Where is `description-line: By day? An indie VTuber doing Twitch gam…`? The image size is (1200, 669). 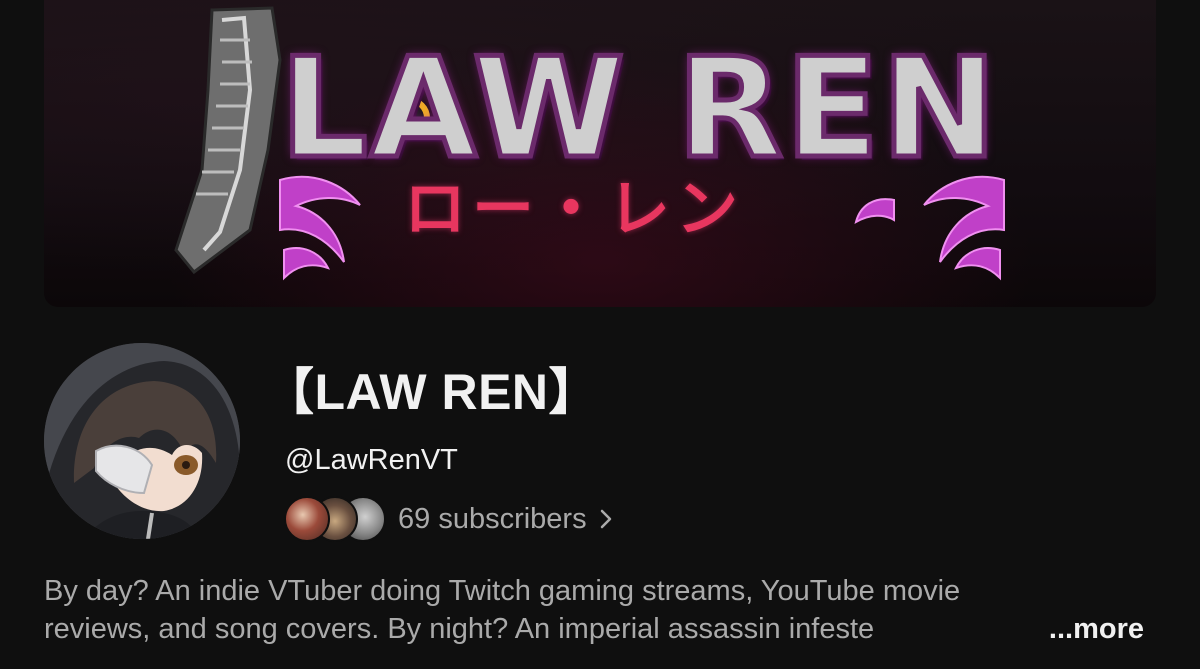 description-line: By day? An indie VTuber doing Twitch gam… is located at coordinates (502, 591).